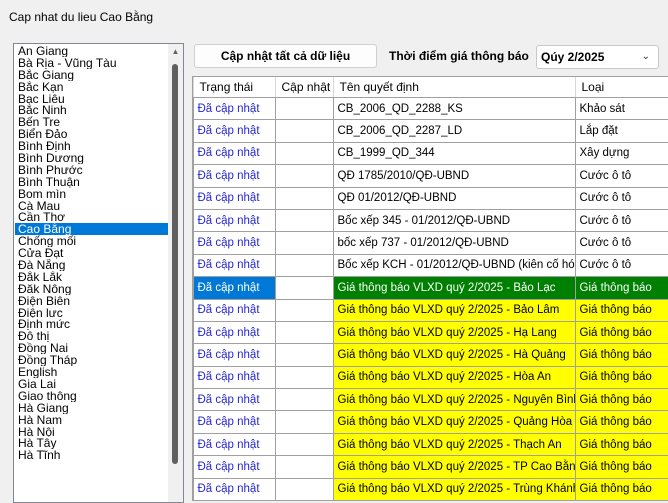 Image resolution: width=668 pixels, height=503 pixels. I want to click on province-item: Gia Lai, so click(92, 384).